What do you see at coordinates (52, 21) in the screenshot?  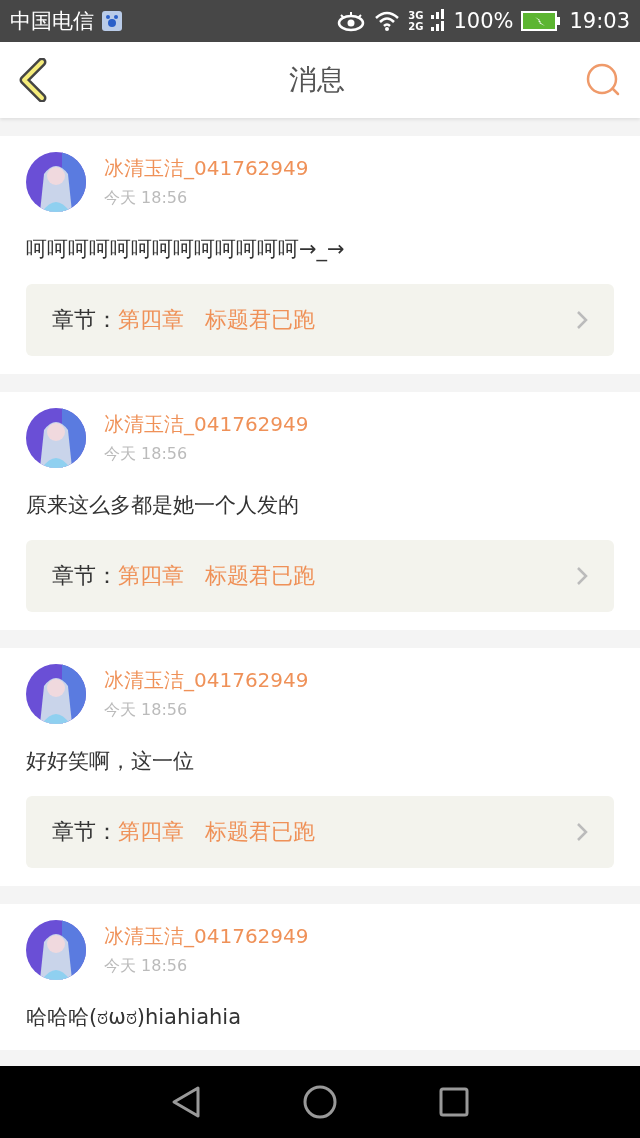 I see `carrier: 中国电信` at bounding box center [52, 21].